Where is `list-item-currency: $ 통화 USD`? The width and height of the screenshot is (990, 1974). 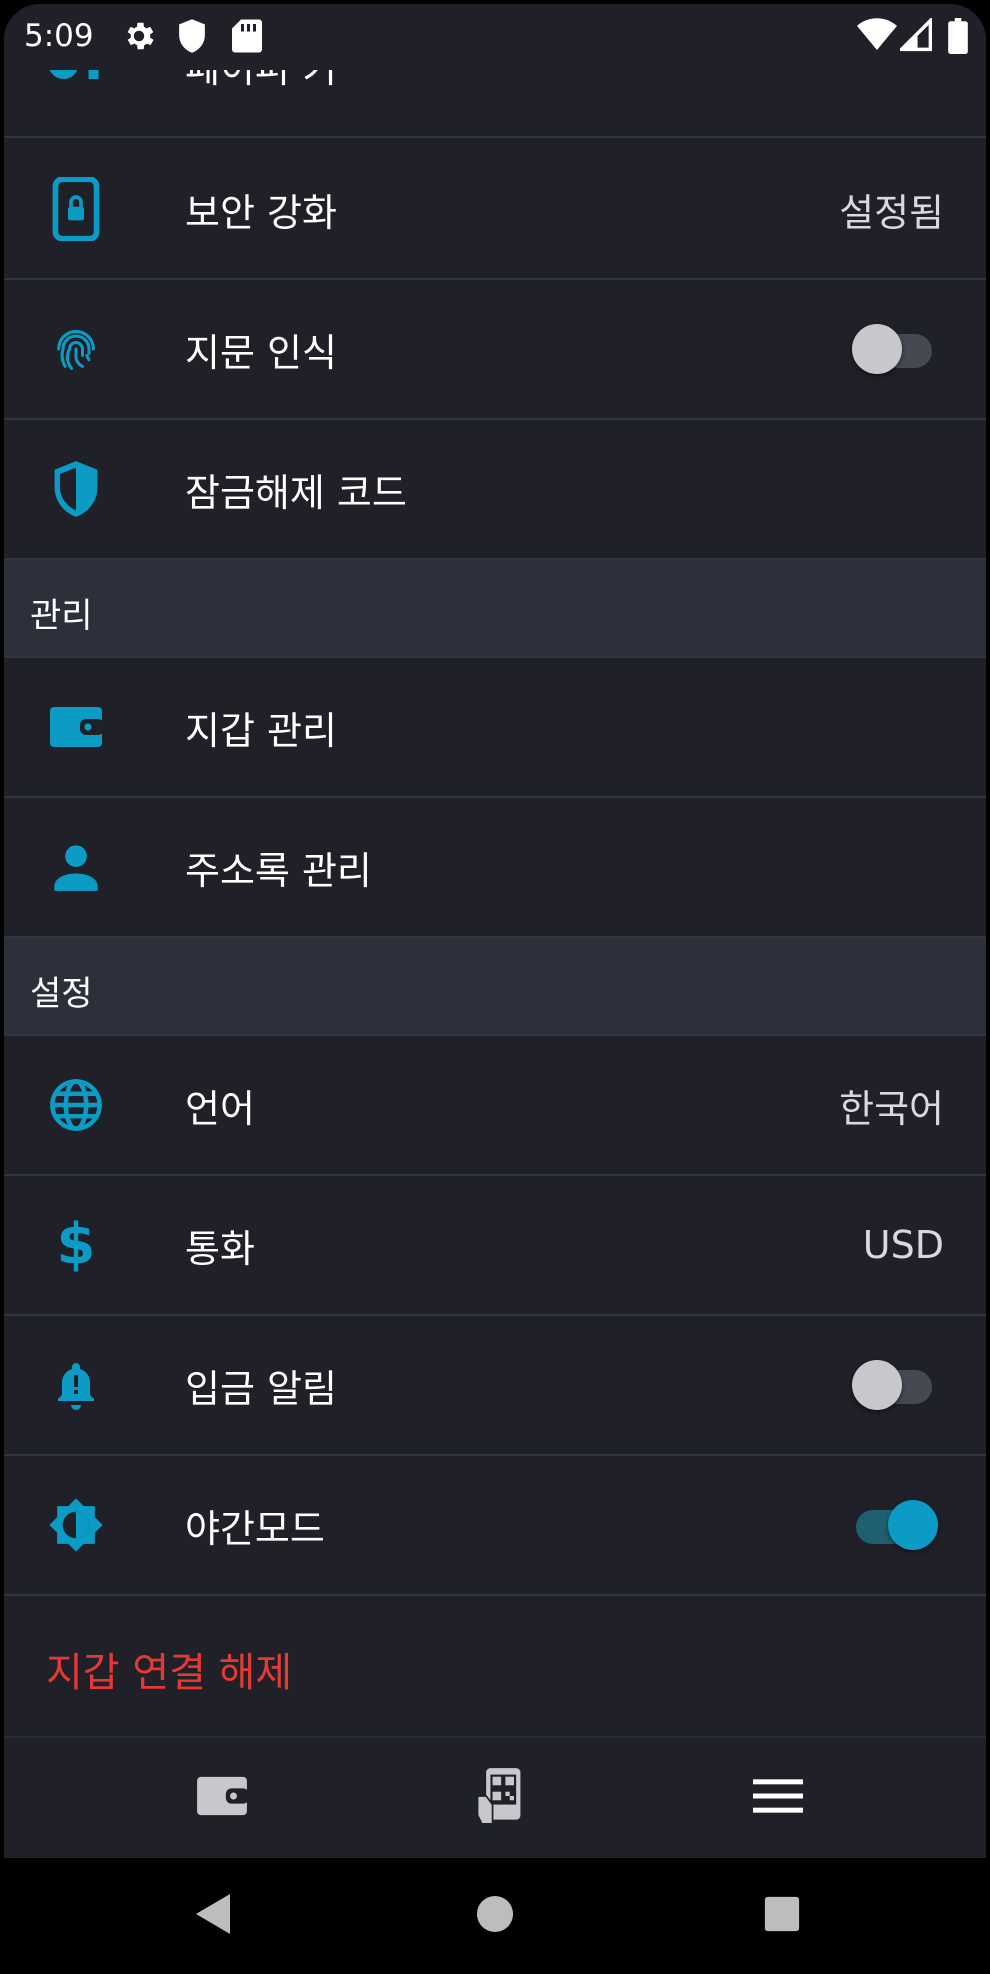
list-item-currency: $ 통화 USD is located at coordinates (495, 1246).